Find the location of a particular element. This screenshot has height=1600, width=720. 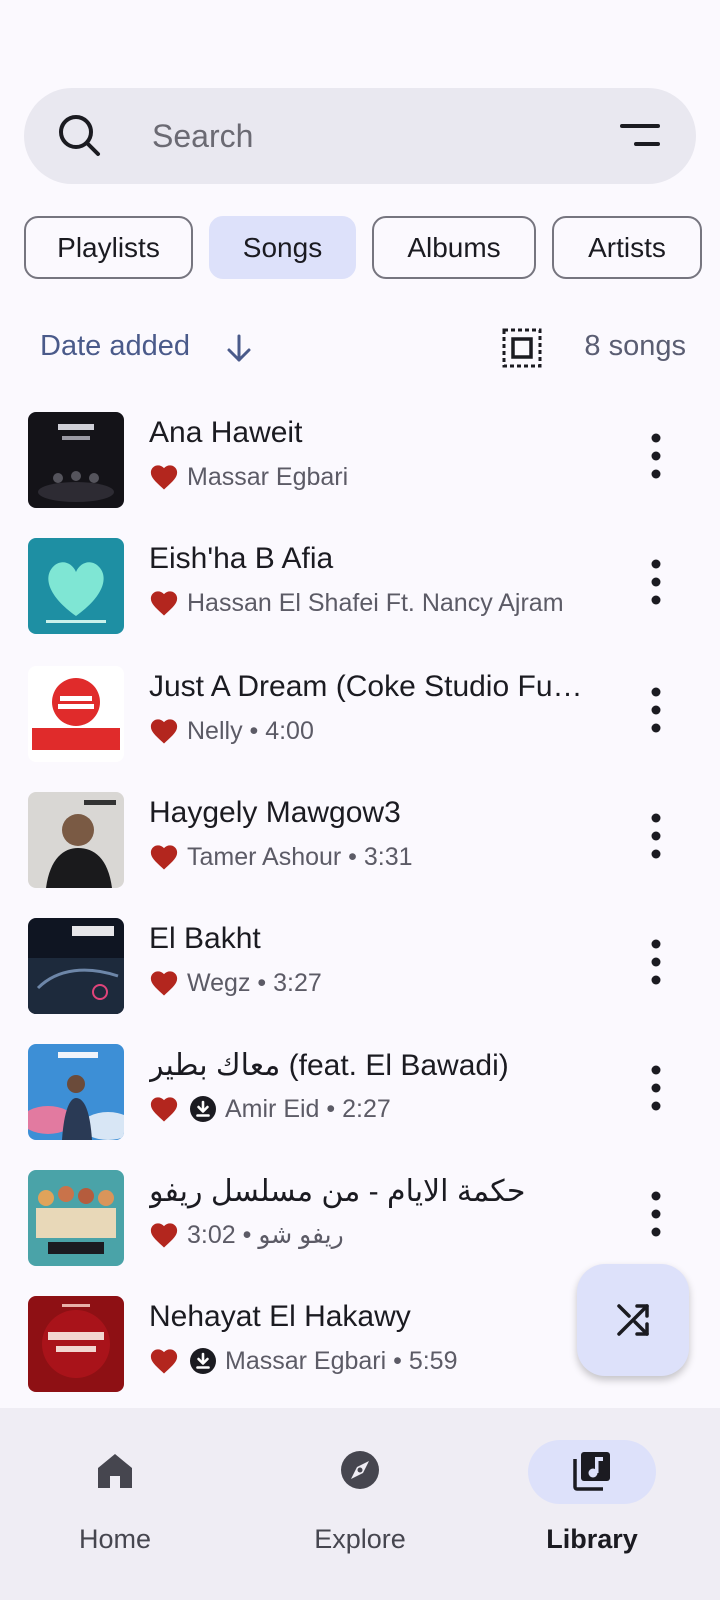

song-artist: Massar Egbari is located at coordinates (268, 476).